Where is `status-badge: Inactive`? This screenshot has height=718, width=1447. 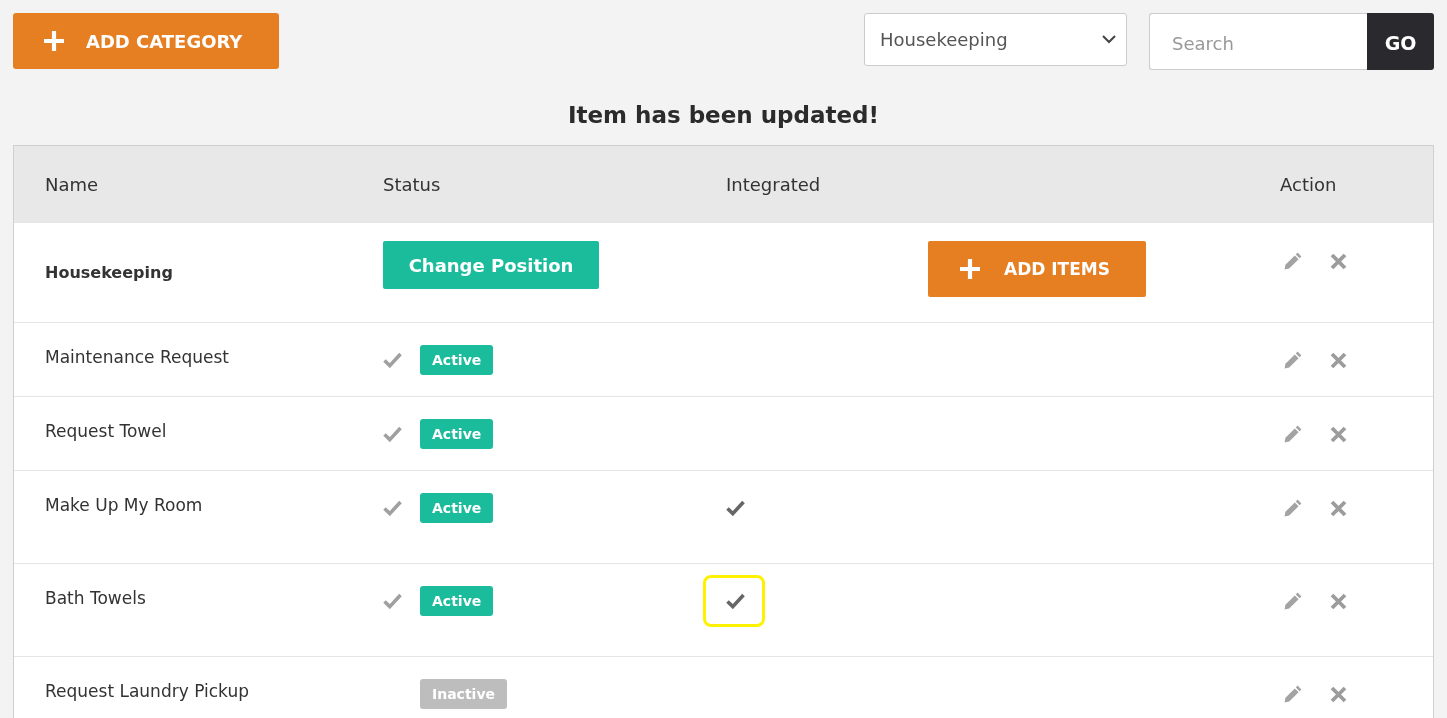 status-badge: Inactive is located at coordinates (464, 694).